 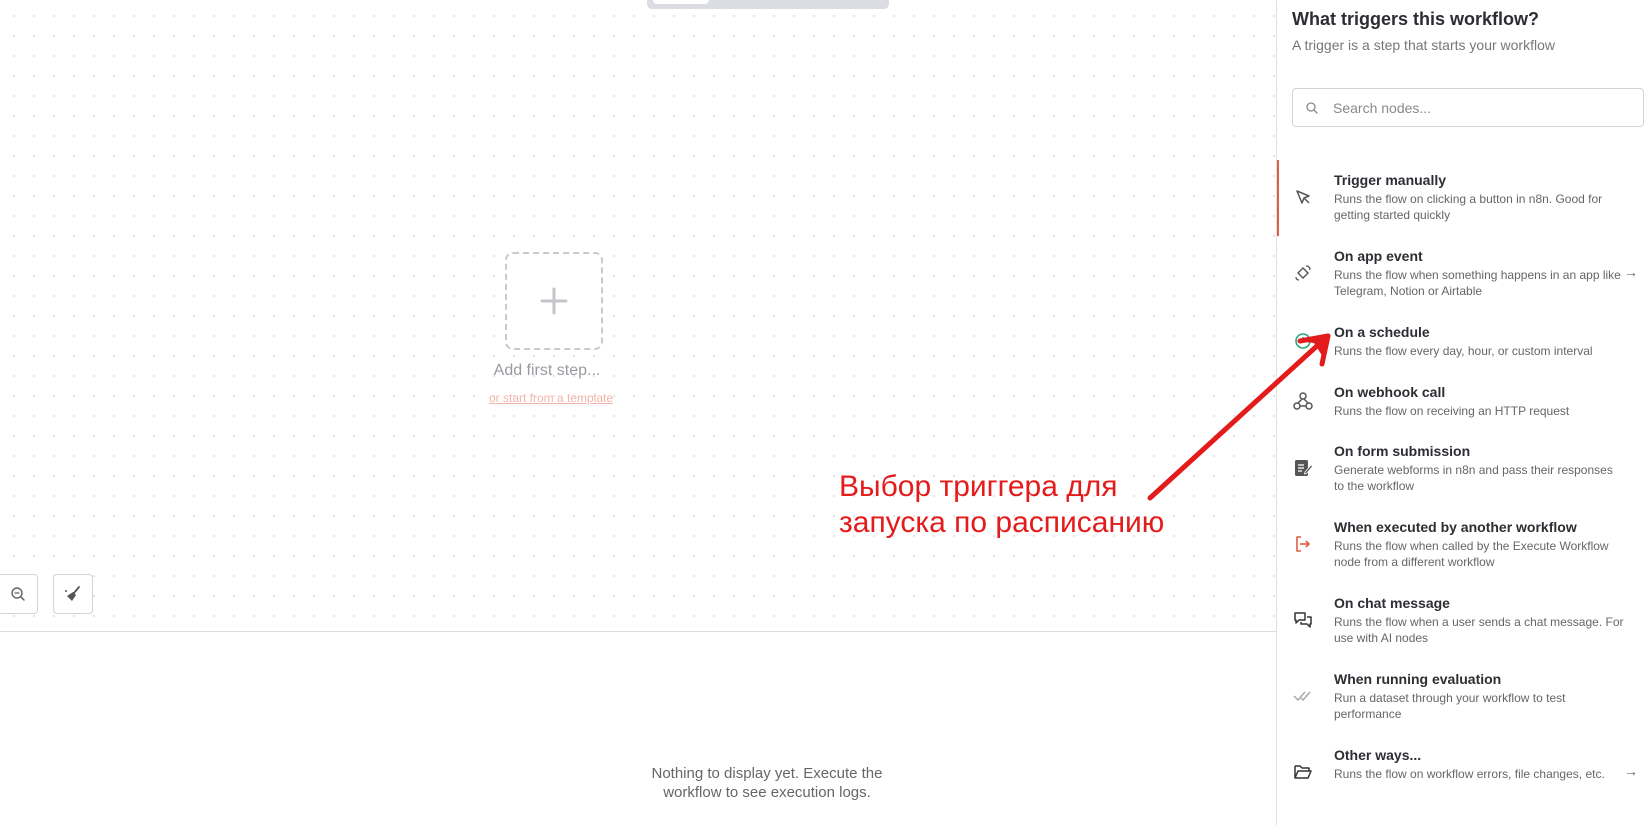 I want to click on webhook-icon, so click(x=1303, y=401).